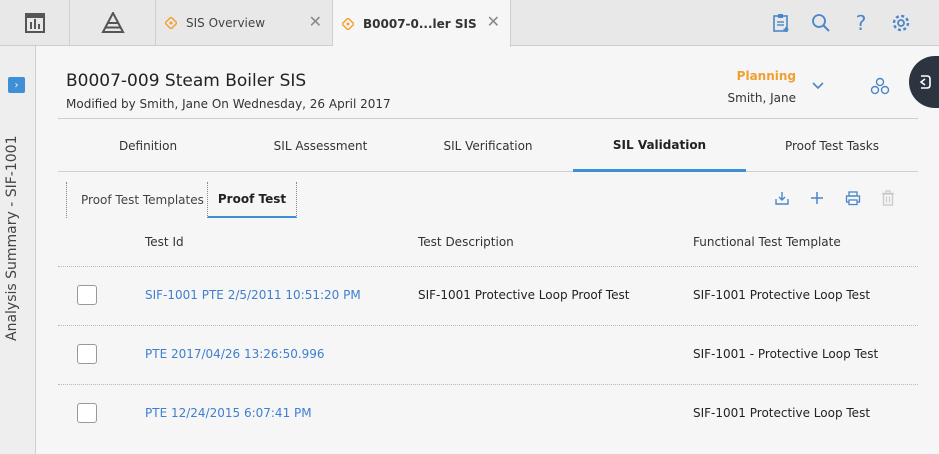  Describe the element at coordinates (861, 23) in the screenshot. I see `help-icon: ?` at that location.